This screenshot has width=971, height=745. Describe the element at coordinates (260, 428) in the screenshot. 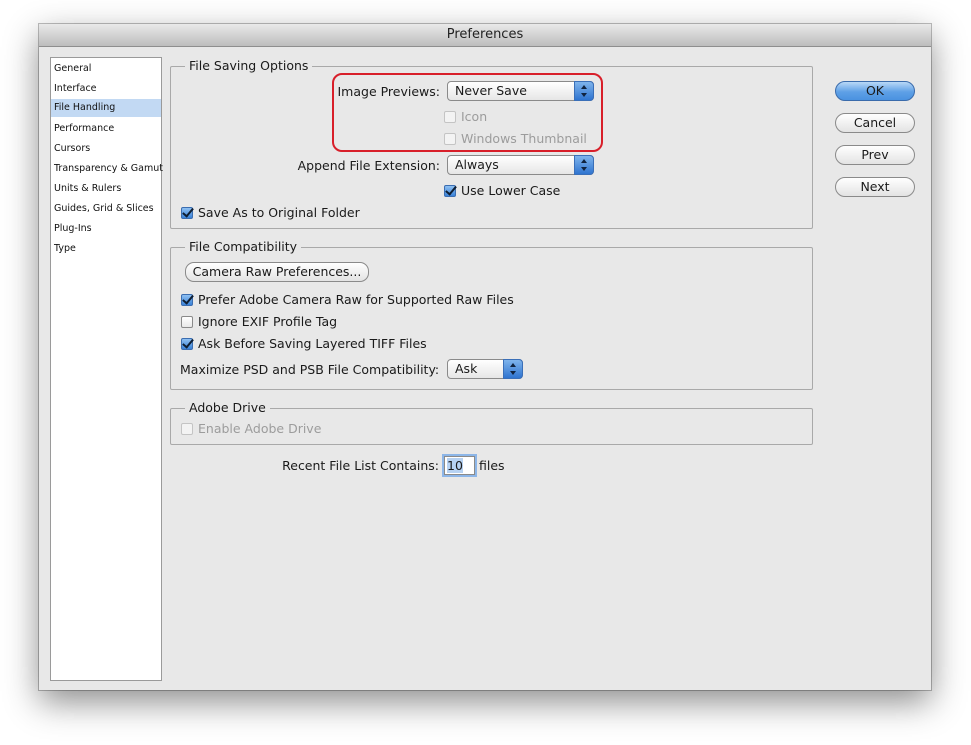

I see `enable-adobe-drive-label: Enable Adobe Drive` at that location.